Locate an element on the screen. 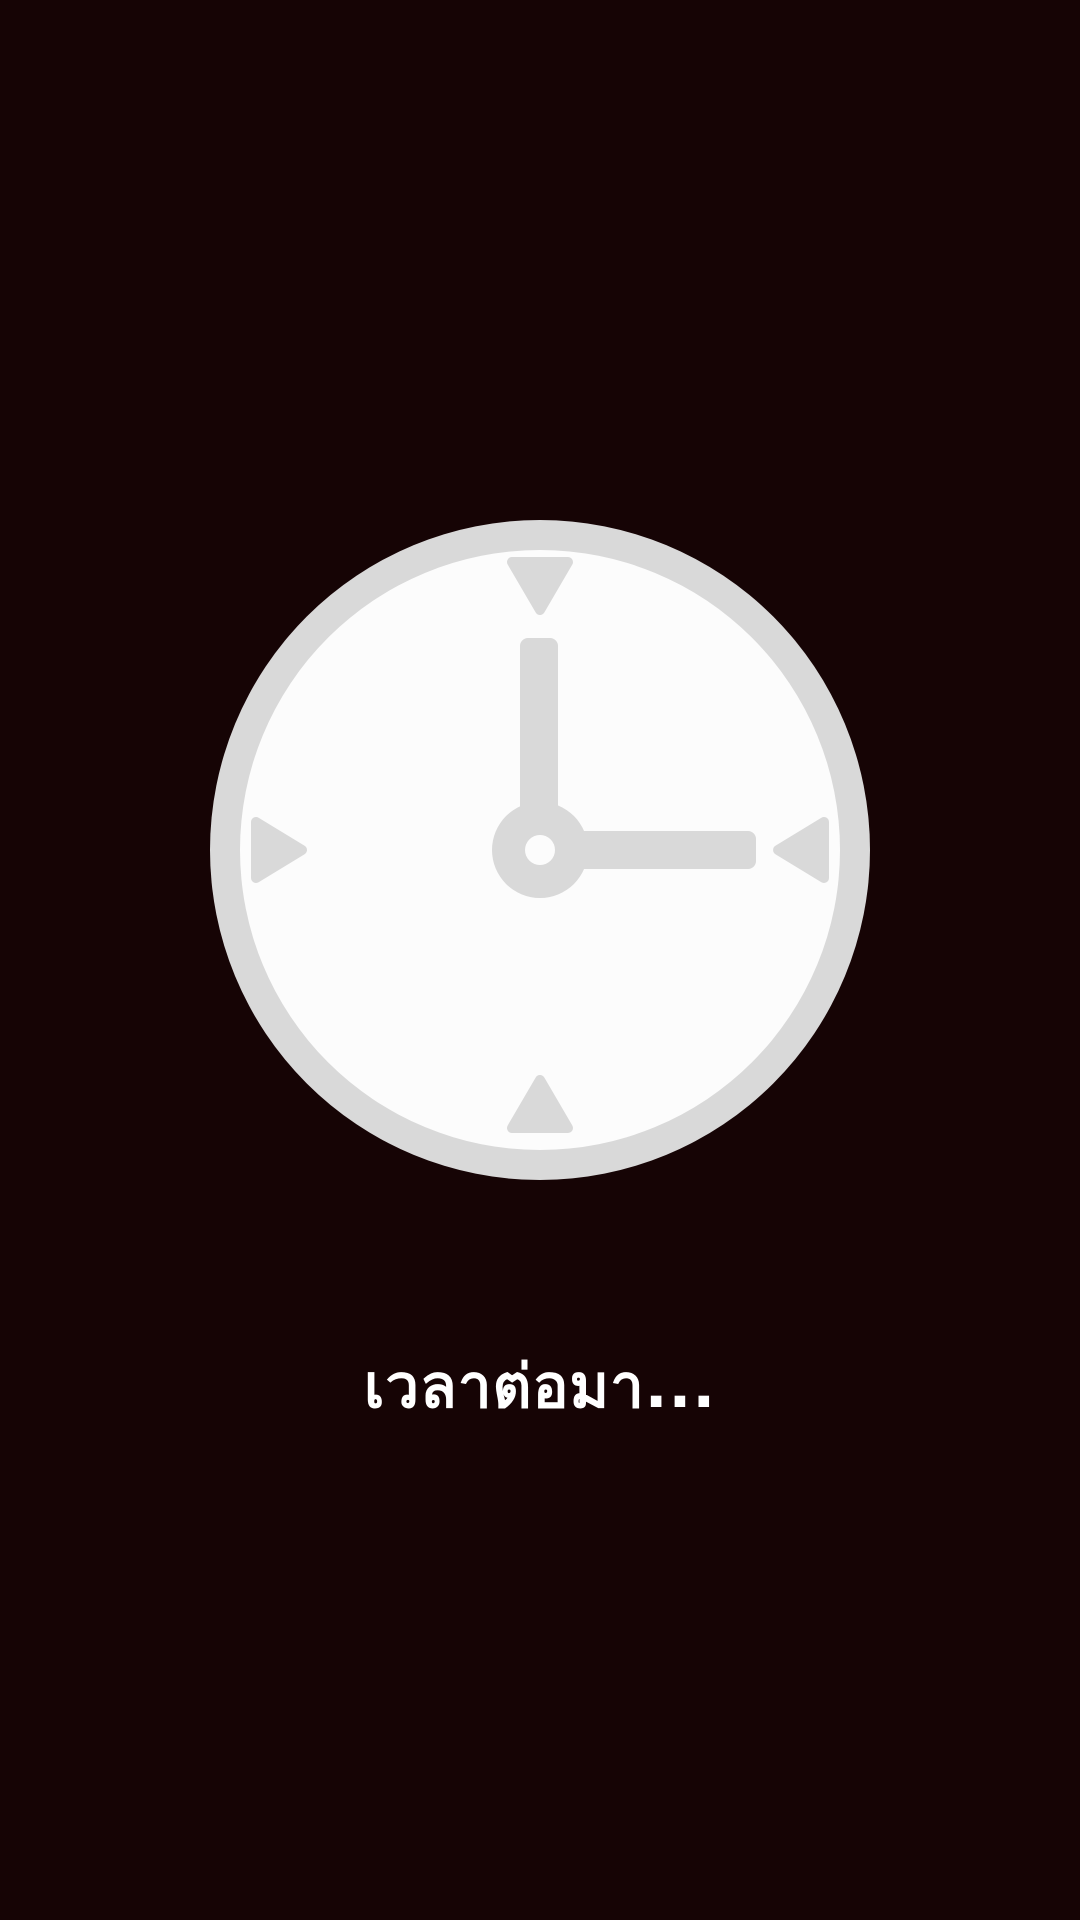  clock-hub-center is located at coordinates (540, 850).